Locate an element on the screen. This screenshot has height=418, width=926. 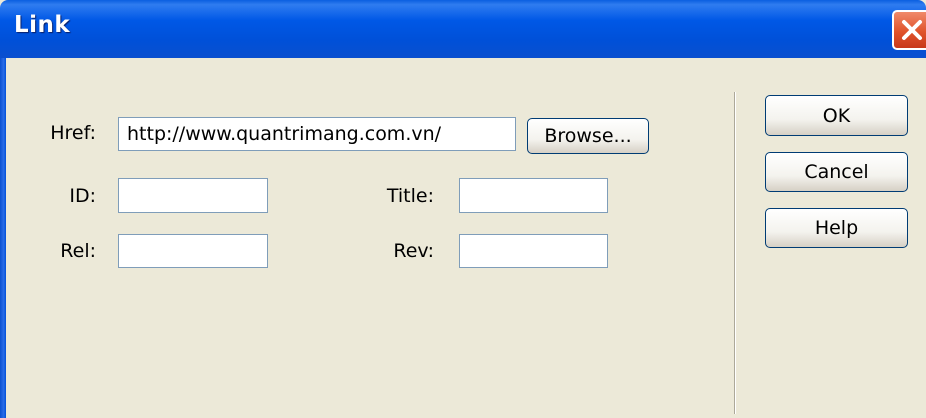
id-input is located at coordinates (193, 195).